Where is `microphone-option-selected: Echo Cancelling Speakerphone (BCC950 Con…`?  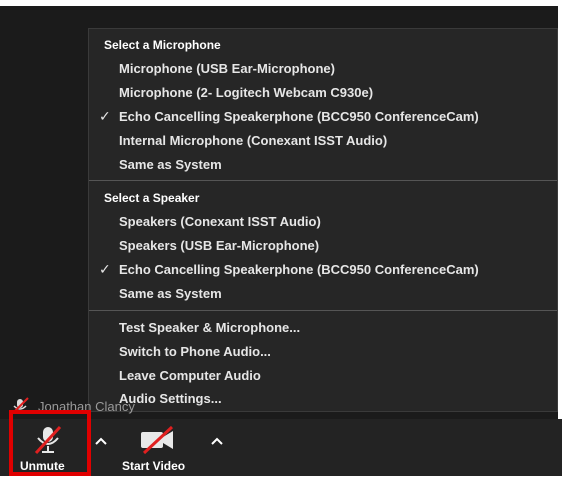
microphone-option-selected: Echo Cancelling Speakerphone (BCC950 Con… is located at coordinates (299, 116).